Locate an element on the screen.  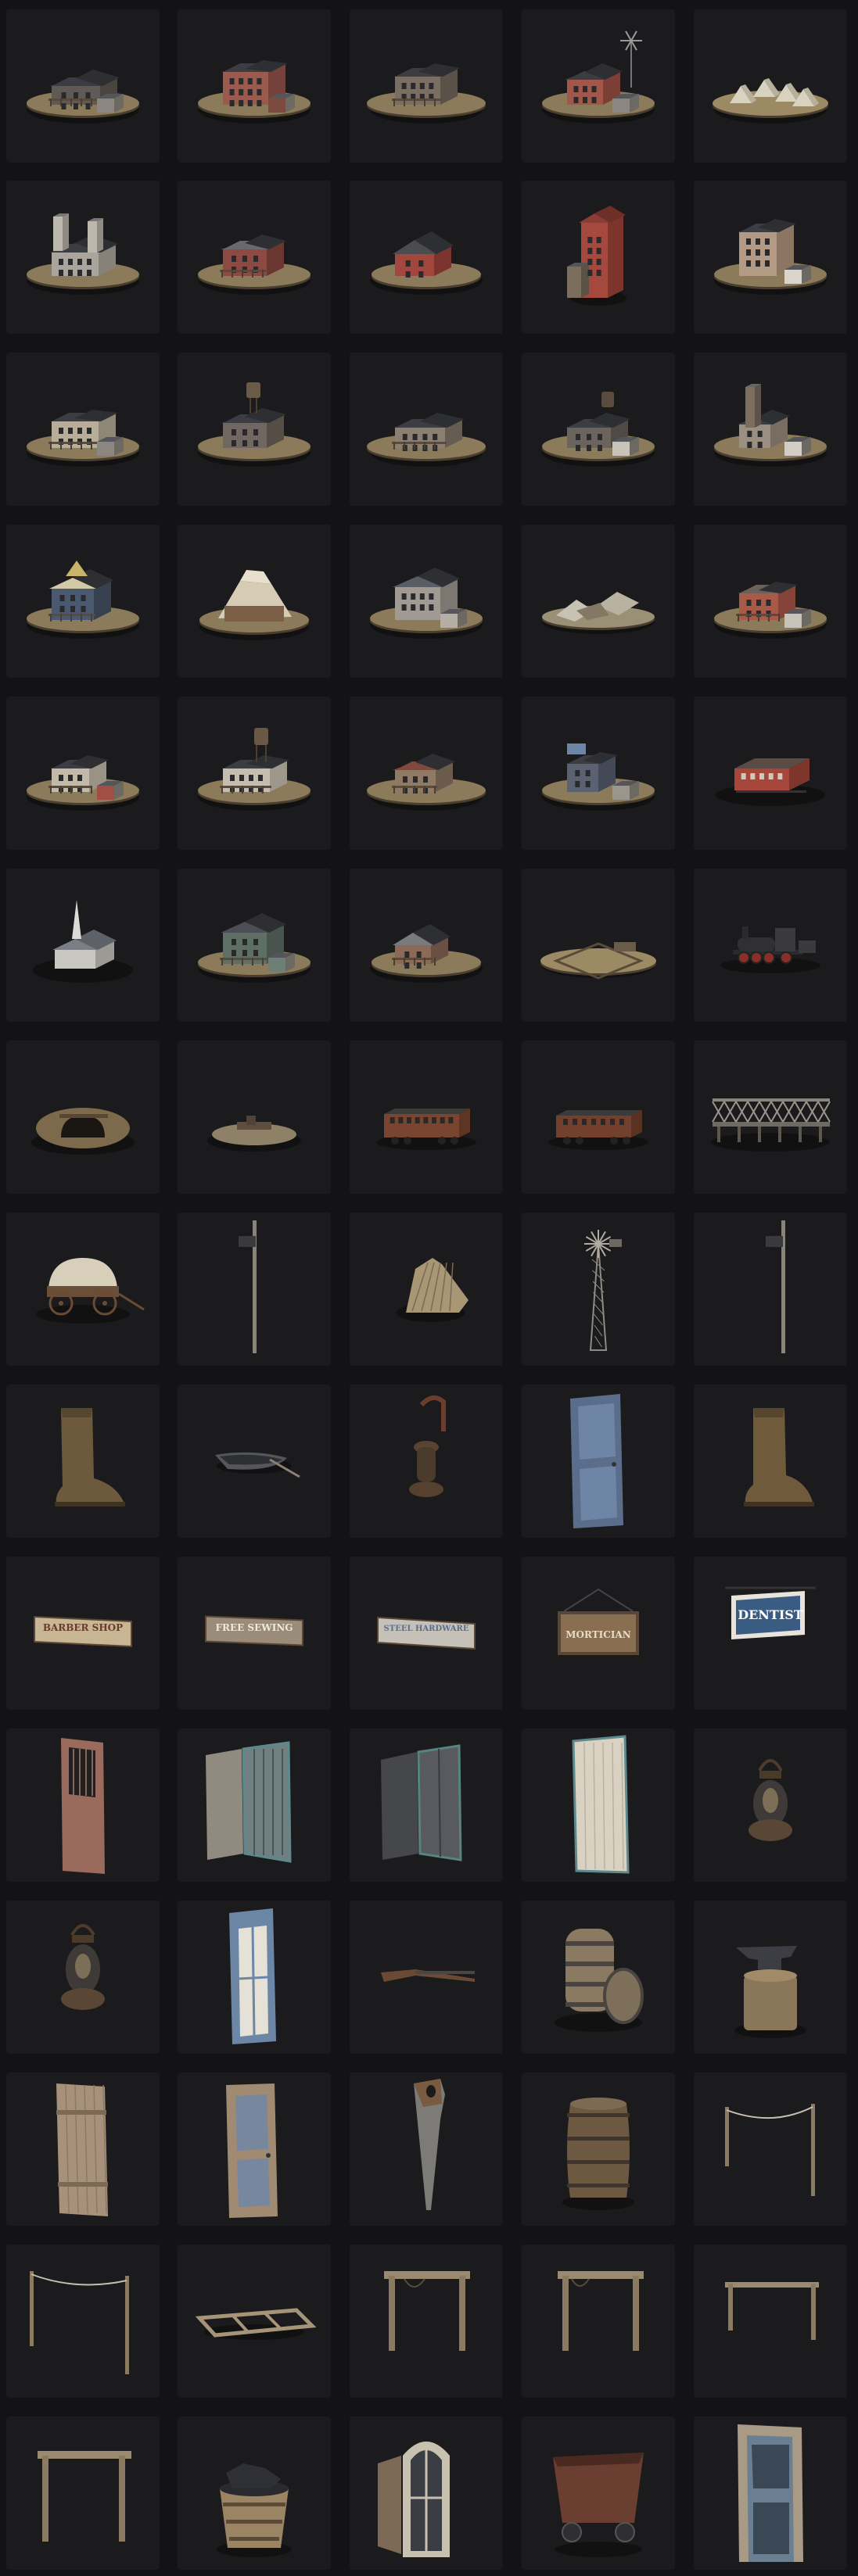
coal-bucket-icon is located at coordinates (254, 2510).